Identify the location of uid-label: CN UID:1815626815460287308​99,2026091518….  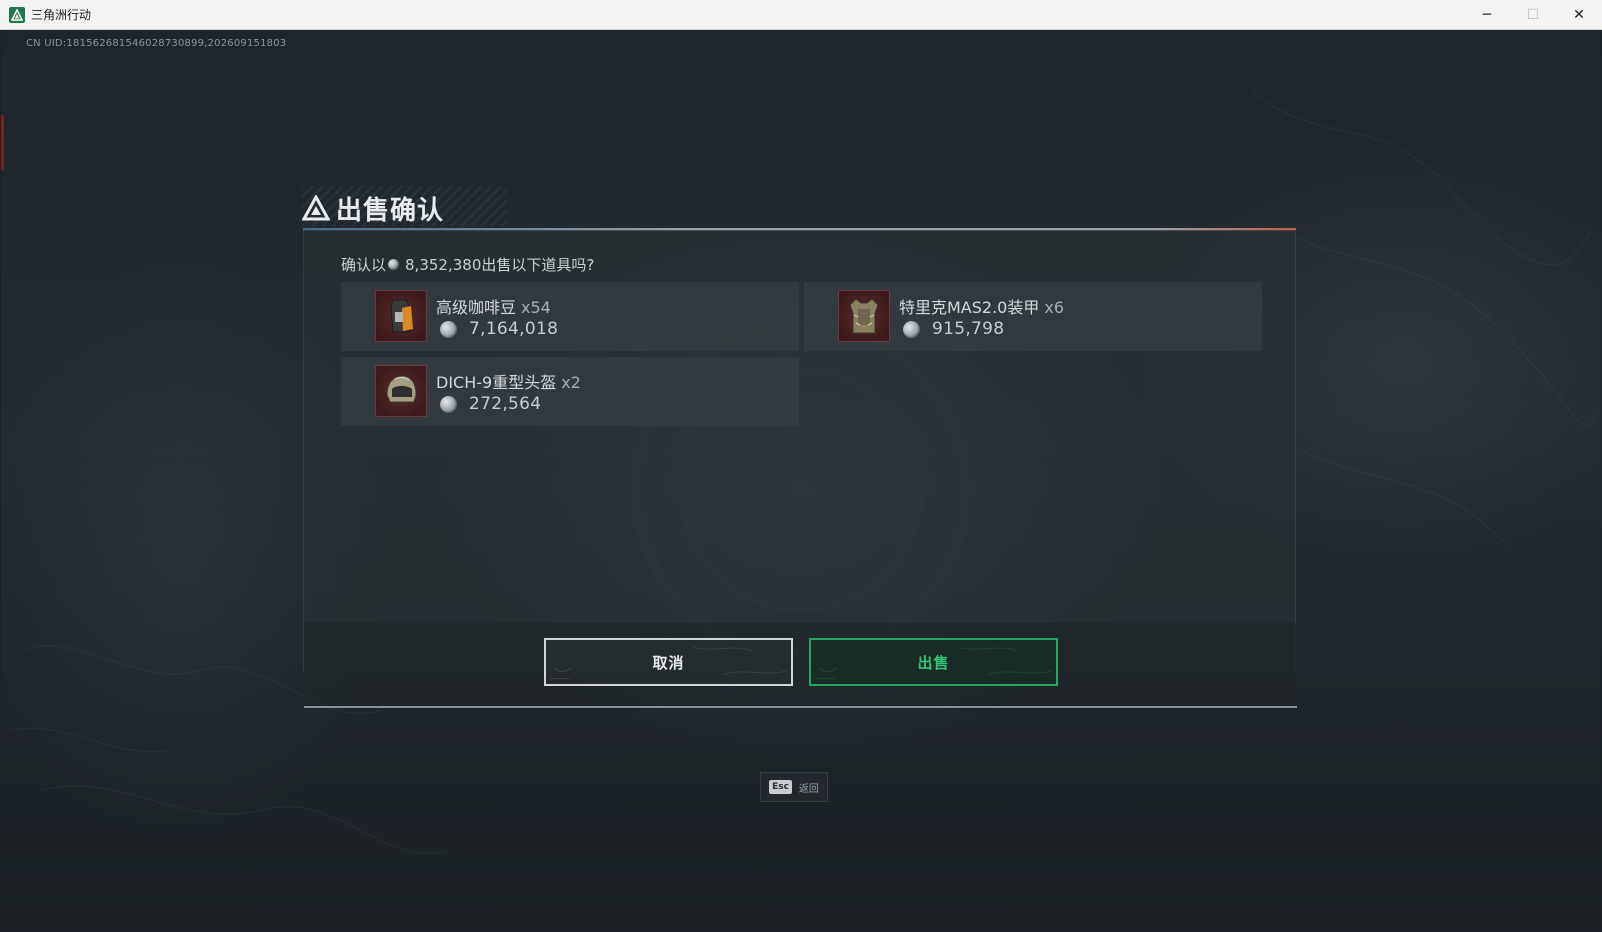
(156, 43).